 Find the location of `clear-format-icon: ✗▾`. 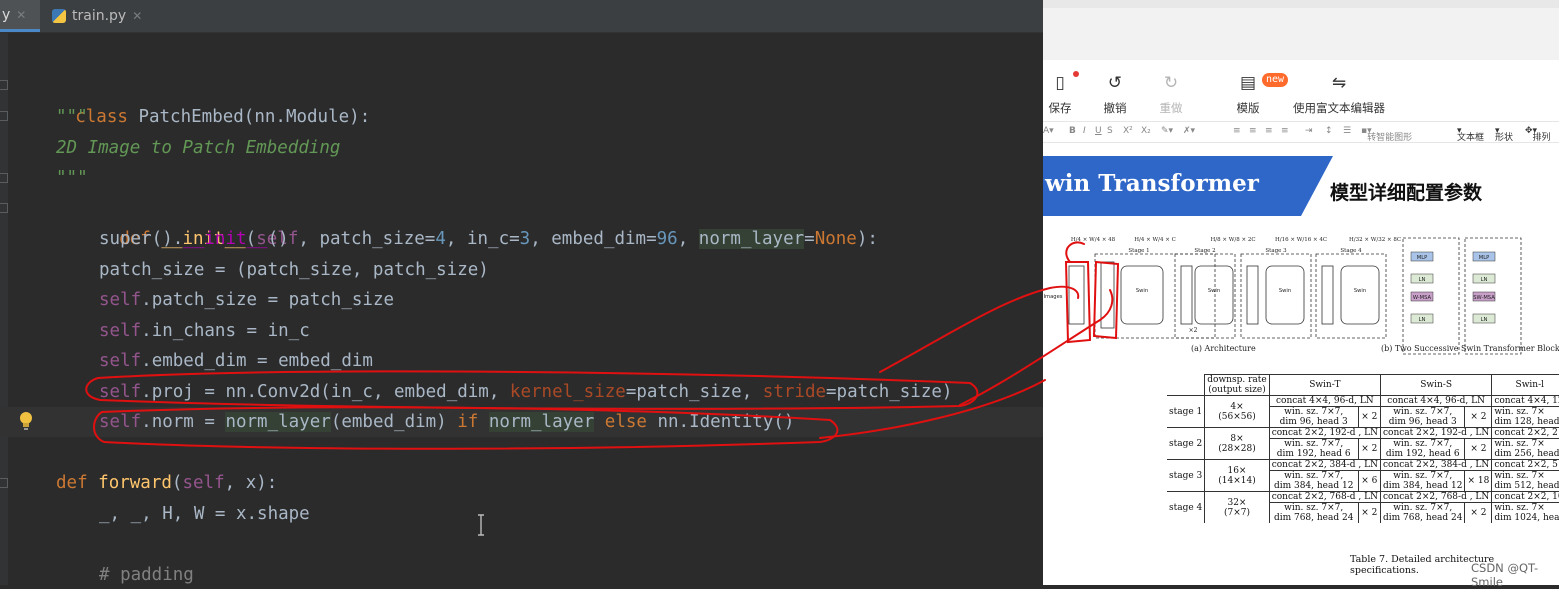

clear-format-icon: ✗▾ is located at coordinates (1189, 131).